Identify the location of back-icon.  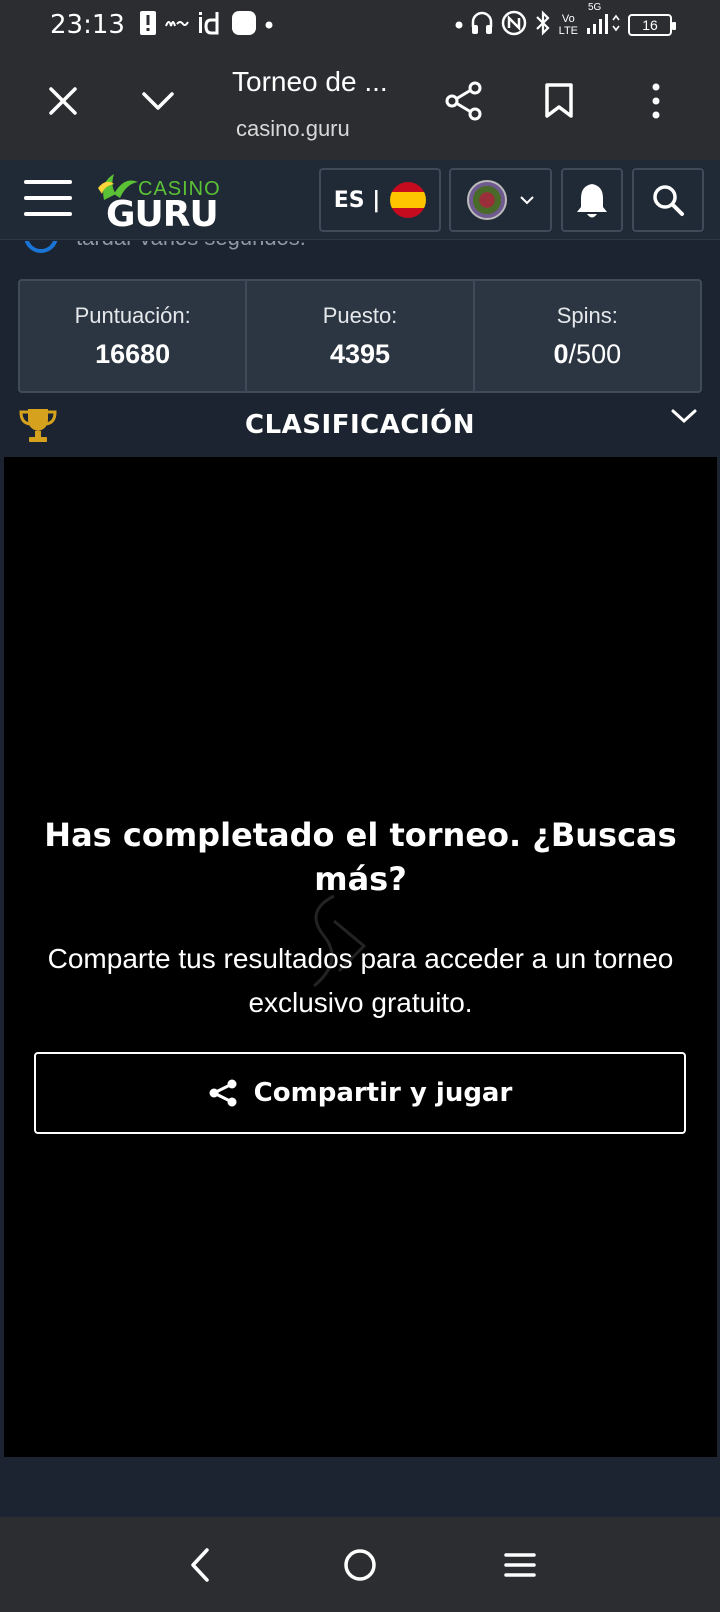
(200, 1564).